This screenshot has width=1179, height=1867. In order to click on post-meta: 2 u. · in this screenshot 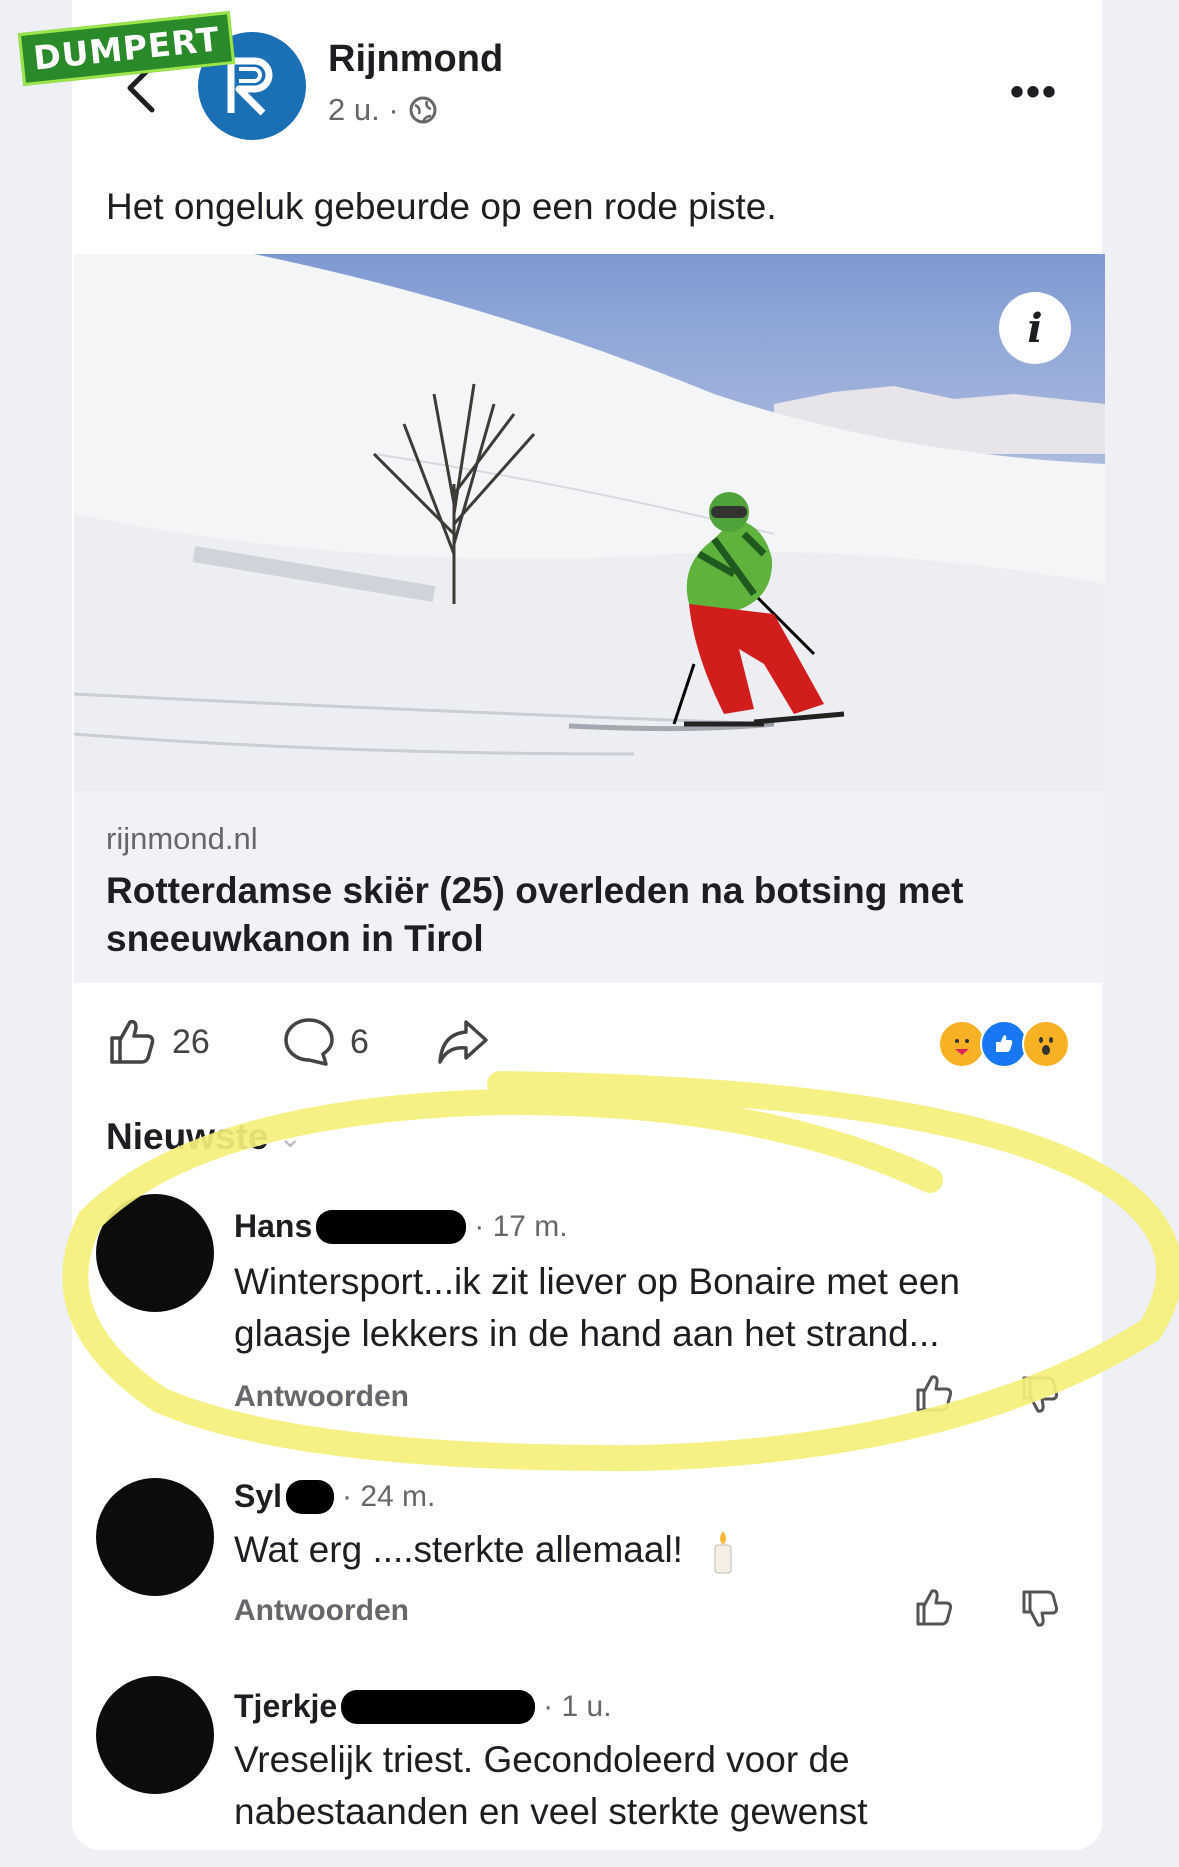, I will do `click(382, 110)`.